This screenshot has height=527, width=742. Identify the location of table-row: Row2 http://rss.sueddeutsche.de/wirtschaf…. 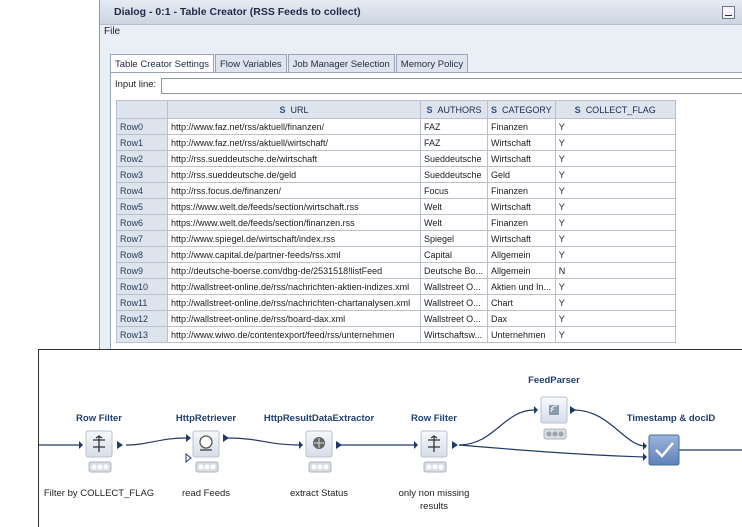
(396, 158).